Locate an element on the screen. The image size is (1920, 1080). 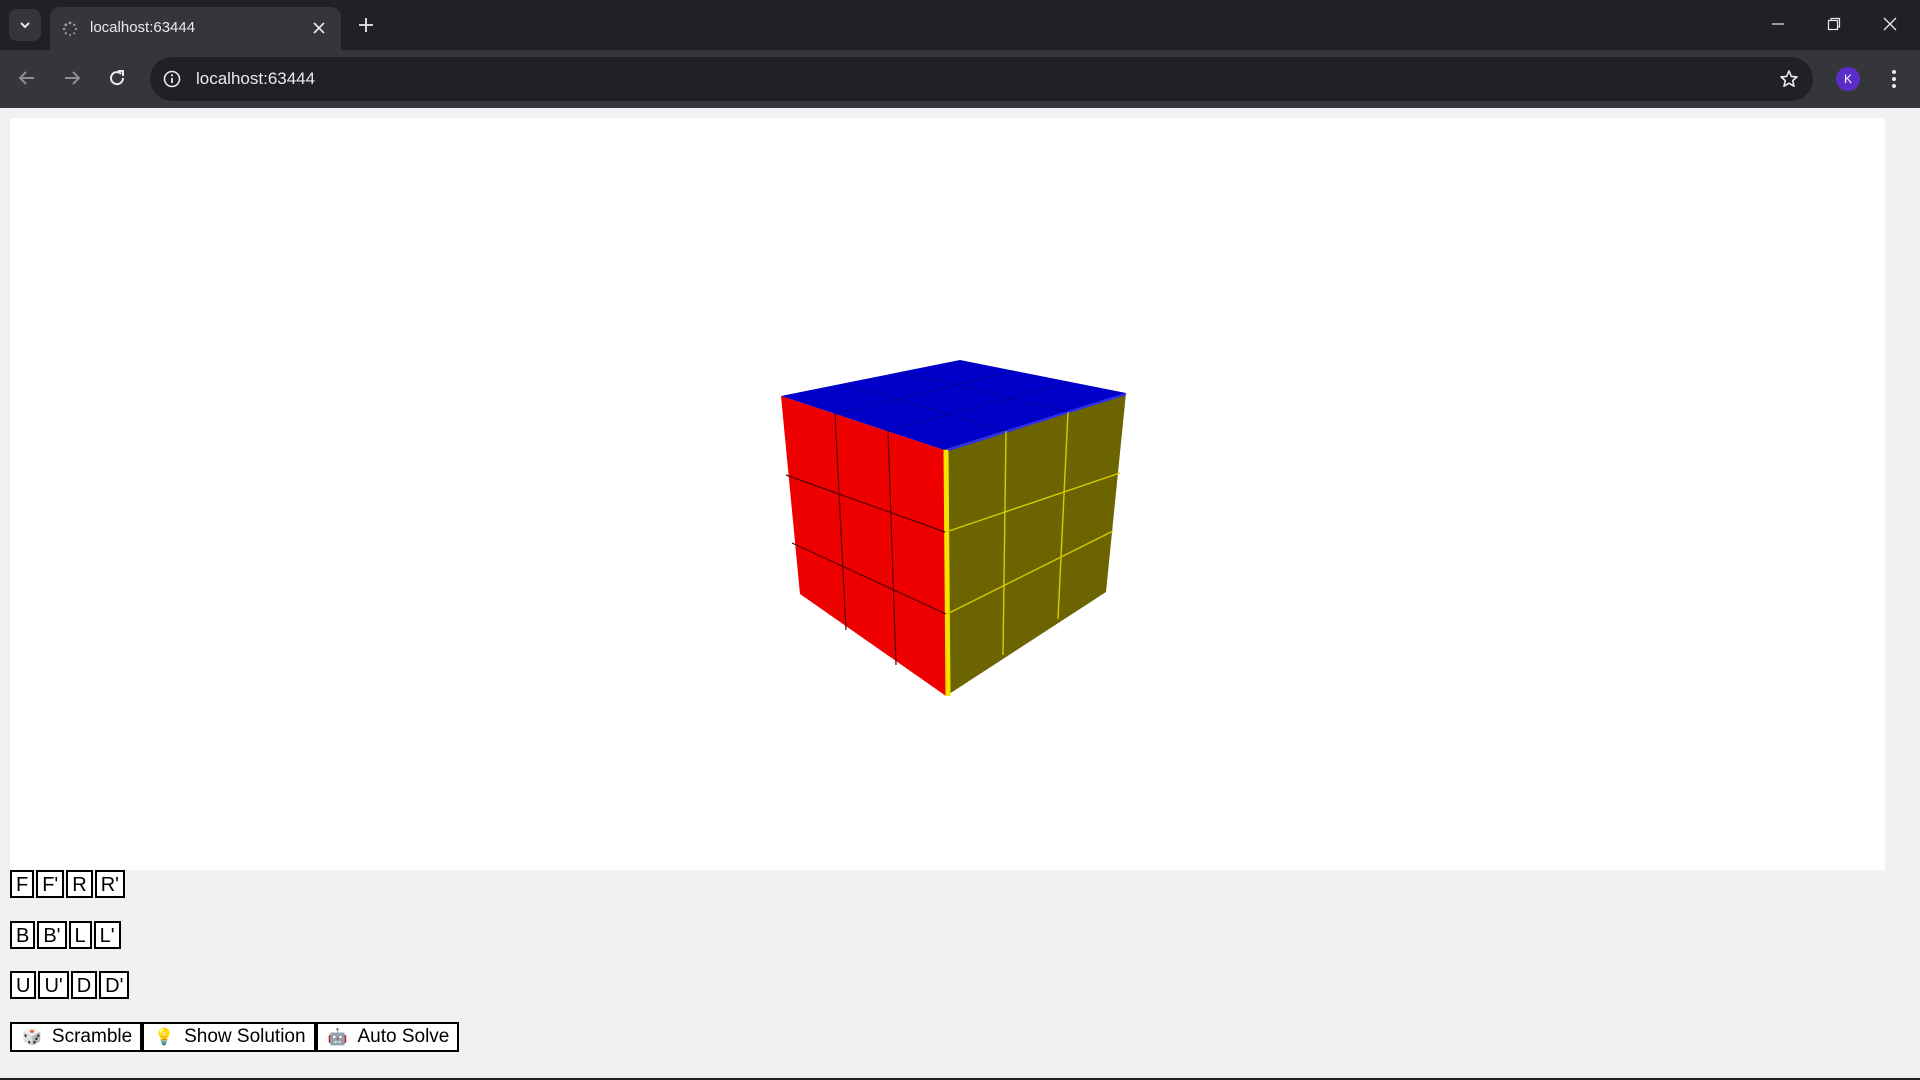
browser-tab: localhost:63444 is located at coordinates (195, 28).